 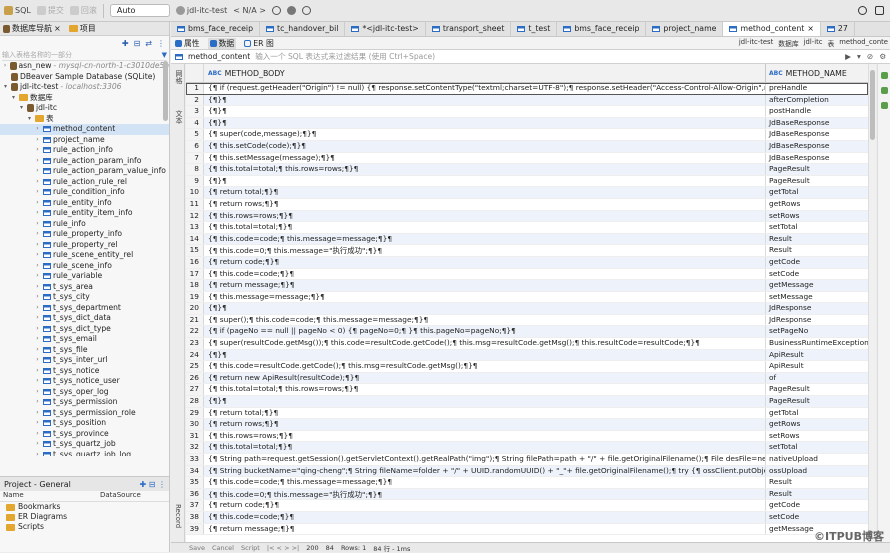 What do you see at coordinates (527, 204) in the screenshot?
I see `table-row: 11 {¶ return rows;¶}¶ getRows` at bounding box center [527, 204].